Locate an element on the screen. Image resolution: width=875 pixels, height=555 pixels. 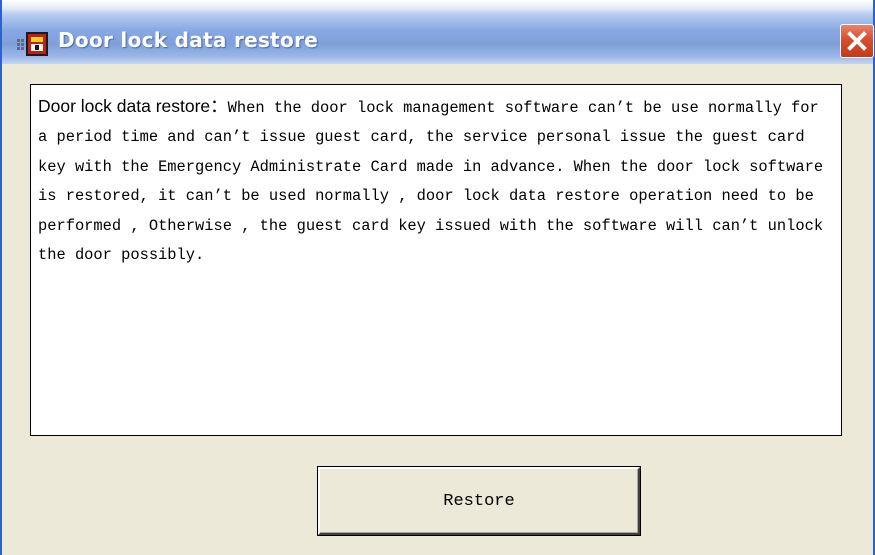
door-lock-app-icon is located at coordinates (34, 43).